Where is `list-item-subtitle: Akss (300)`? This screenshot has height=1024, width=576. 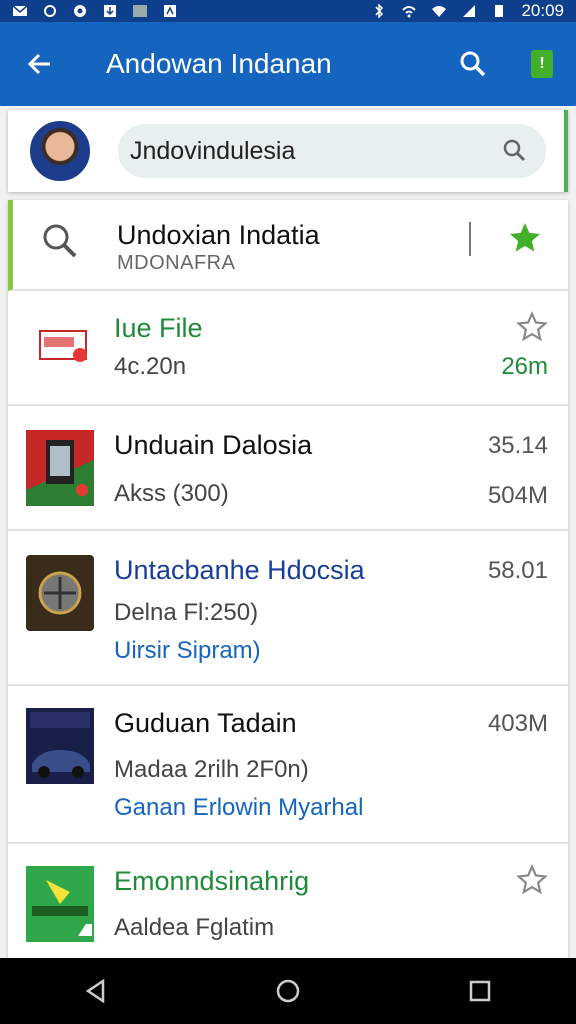
list-item-subtitle: Akss (300) is located at coordinates (171, 493).